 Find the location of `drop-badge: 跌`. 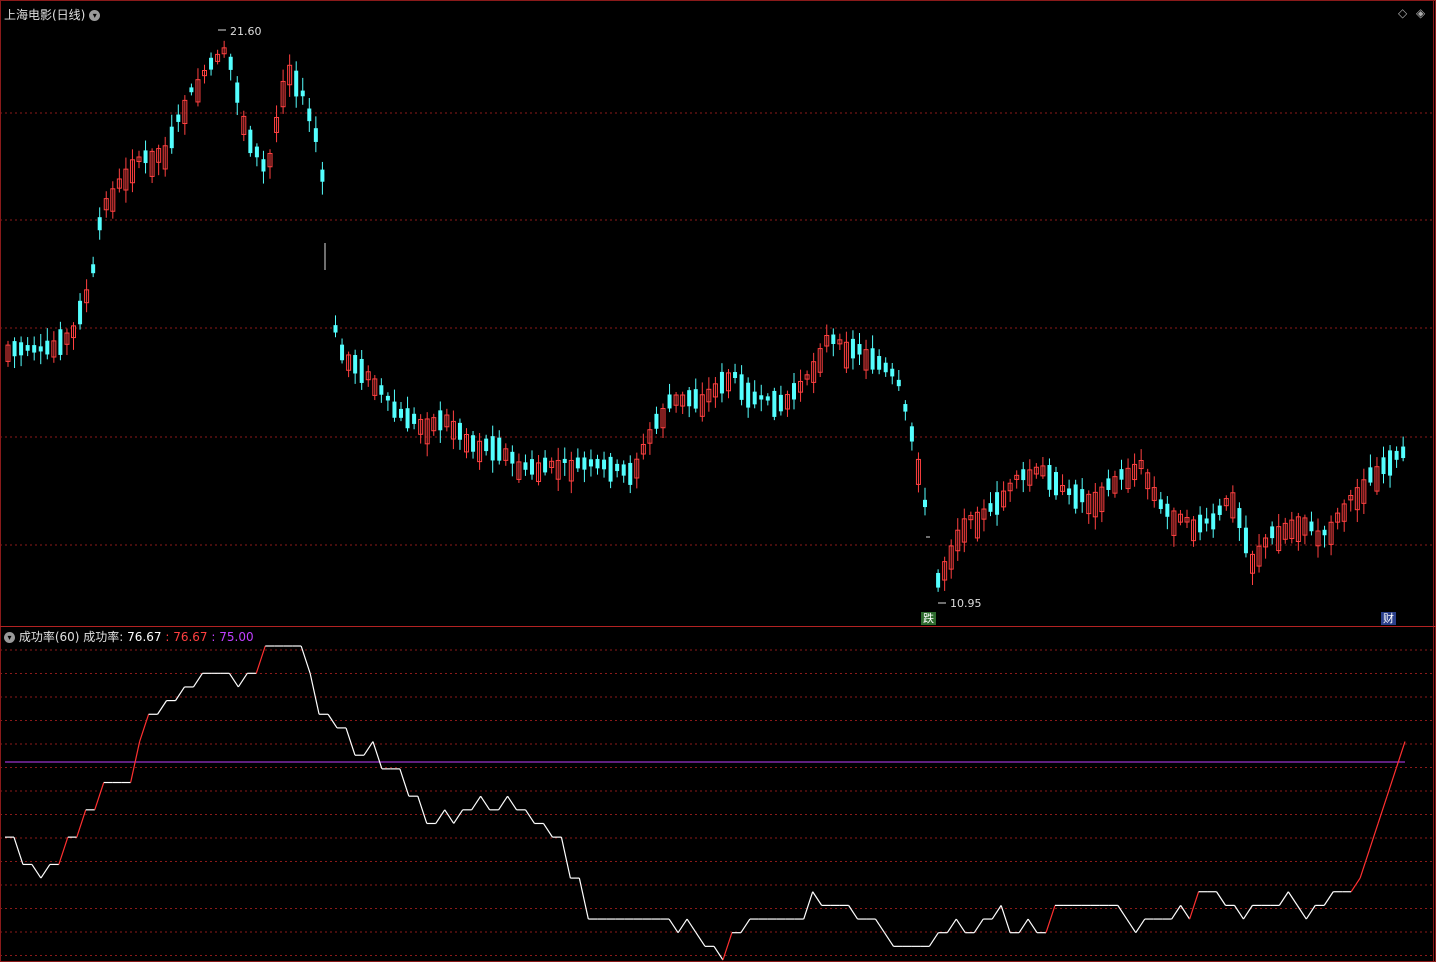

drop-badge: 跌 is located at coordinates (928, 618).